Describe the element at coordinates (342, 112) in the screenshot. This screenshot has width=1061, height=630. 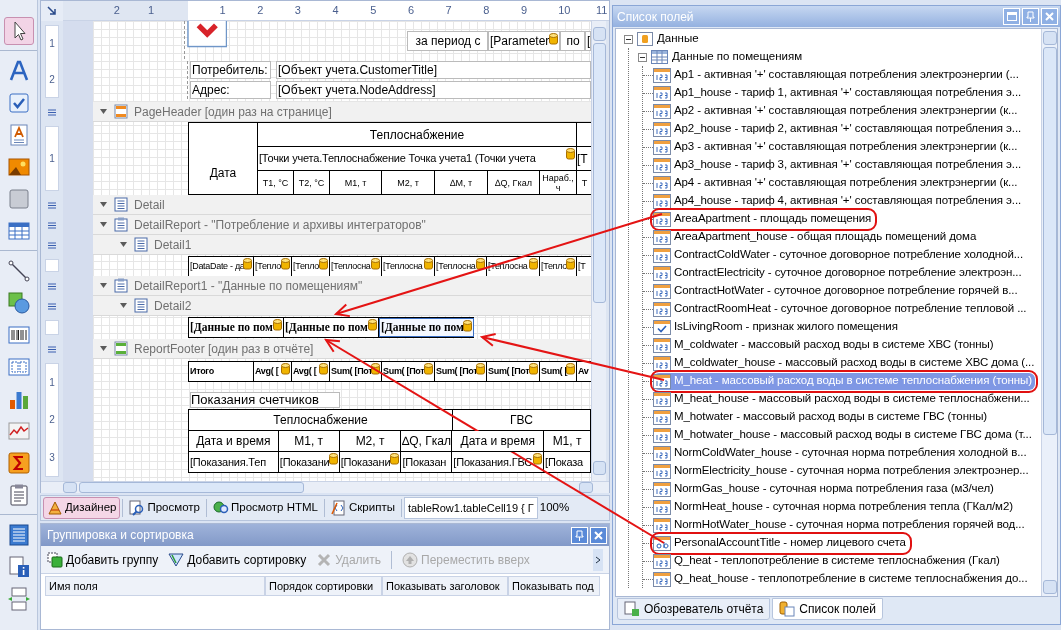
I see `band-header: PageHeader [один раз на странице]` at that location.